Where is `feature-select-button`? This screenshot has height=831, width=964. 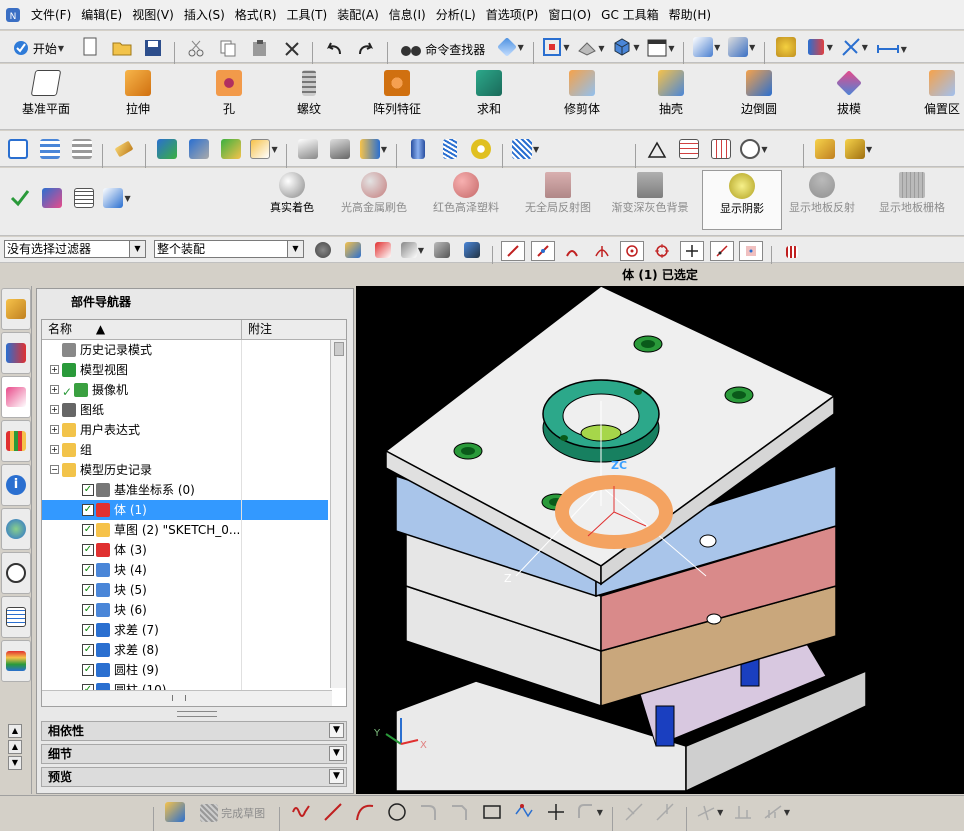 feature-select-button is located at coordinates (353, 250).